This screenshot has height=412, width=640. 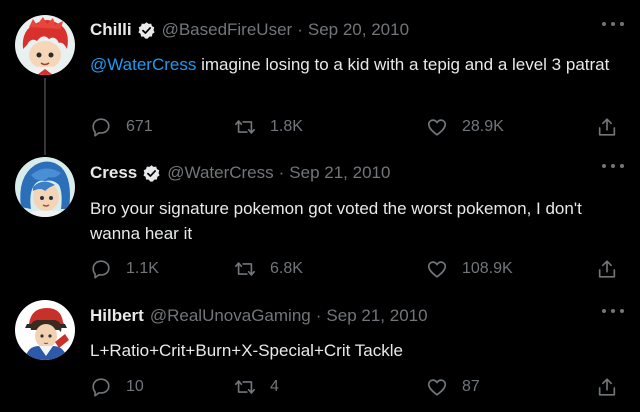 I want to click on avatar-chilli-icon, so click(x=45, y=45).